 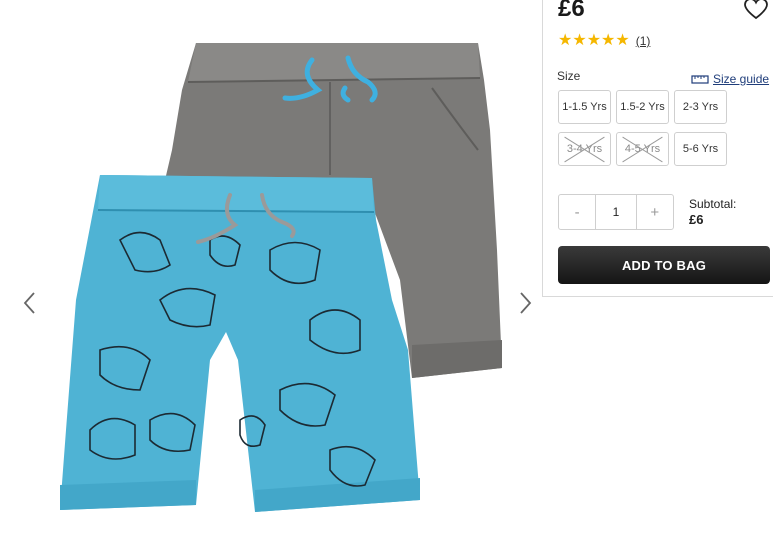 What do you see at coordinates (643, 41) in the screenshot?
I see `review-count-link: (1)` at bounding box center [643, 41].